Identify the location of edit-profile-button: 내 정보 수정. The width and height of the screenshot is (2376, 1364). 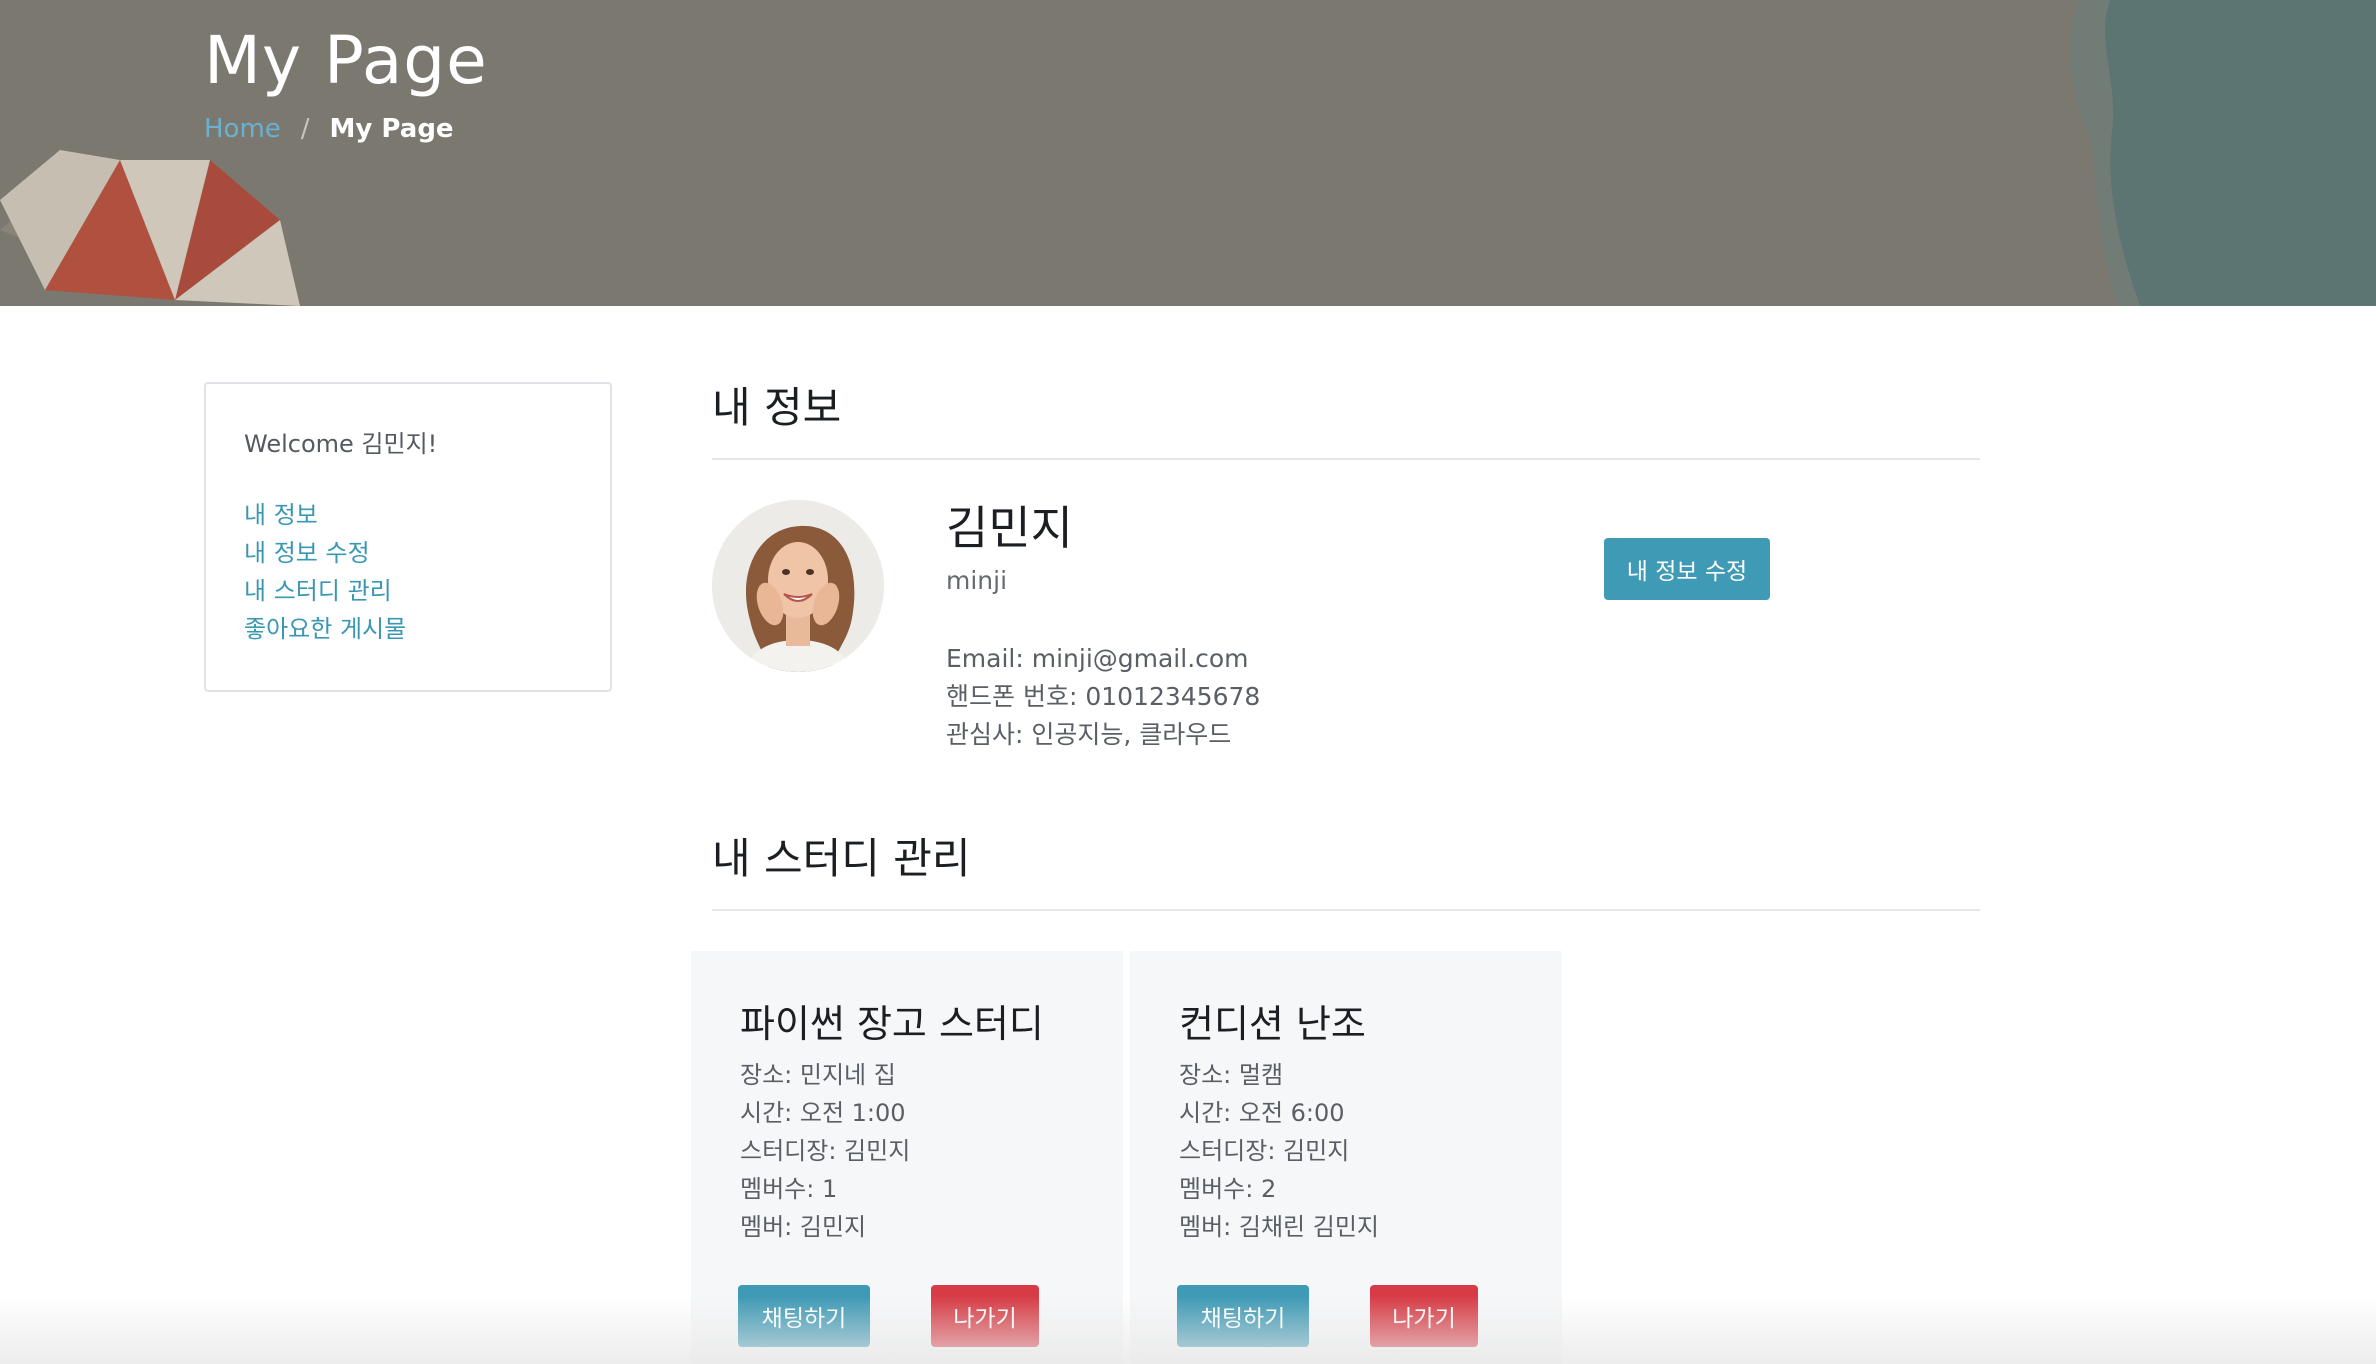
(1687, 569).